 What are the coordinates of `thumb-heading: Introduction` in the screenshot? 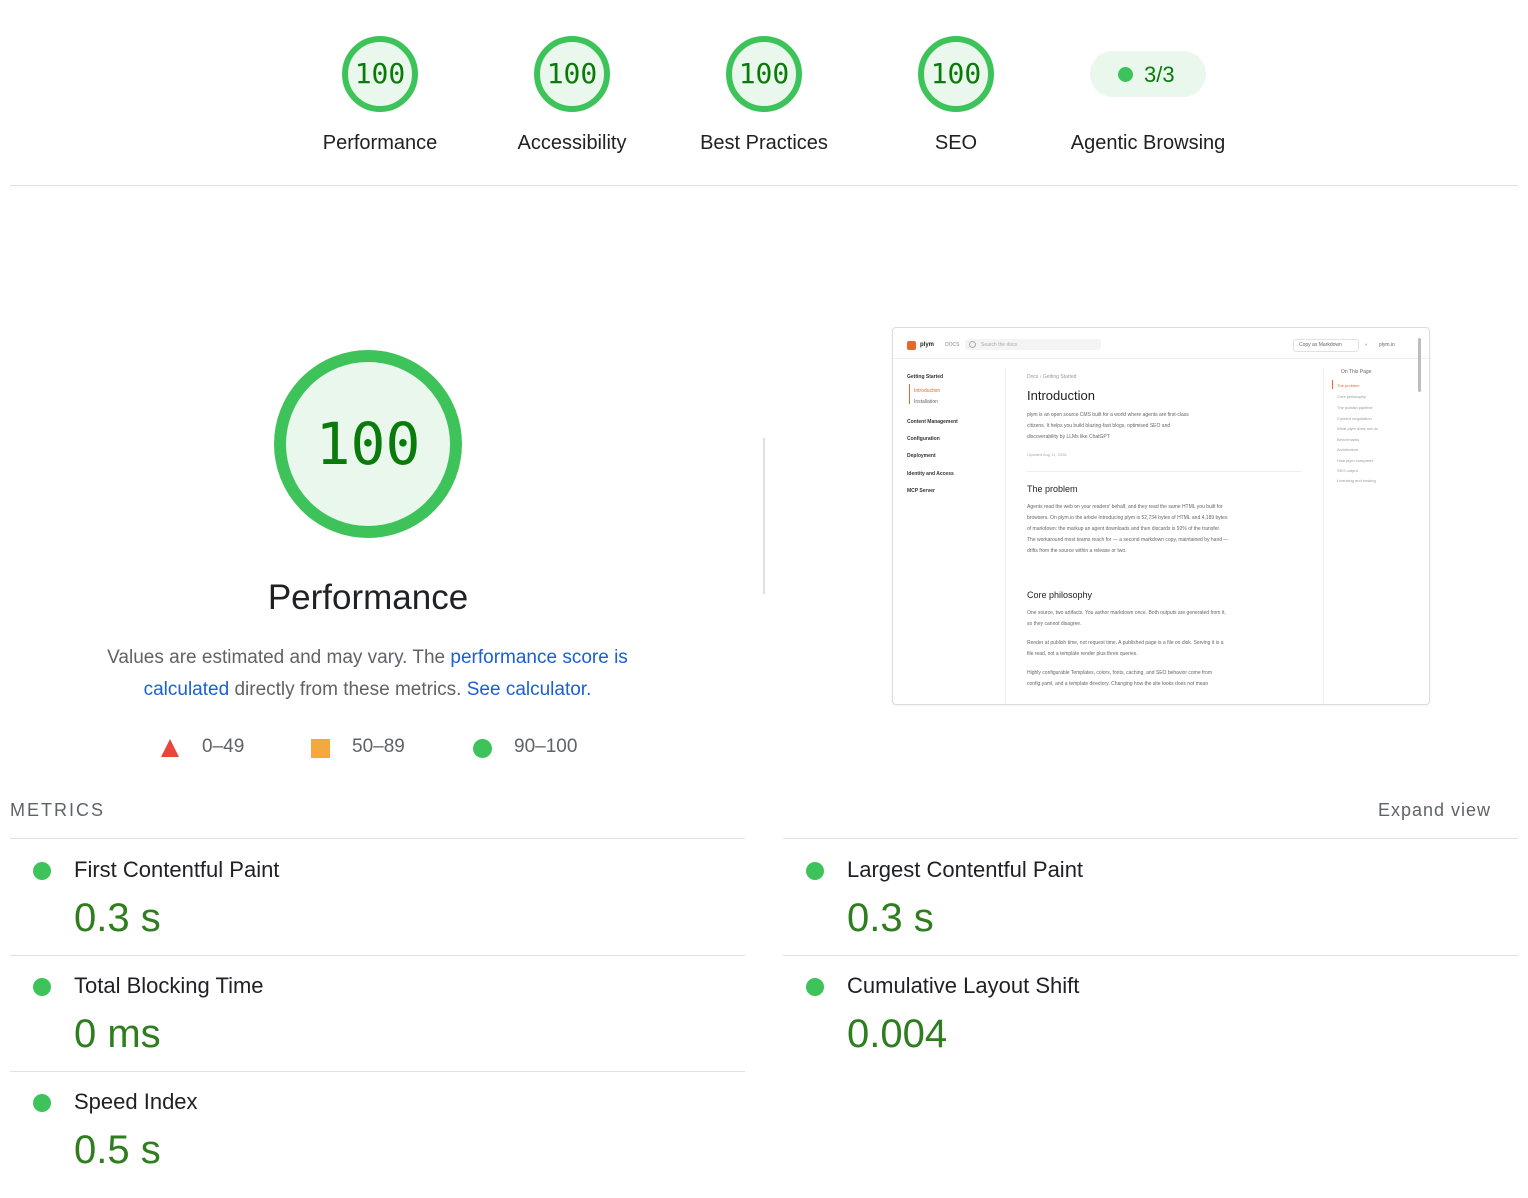 It's located at (1061, 395).